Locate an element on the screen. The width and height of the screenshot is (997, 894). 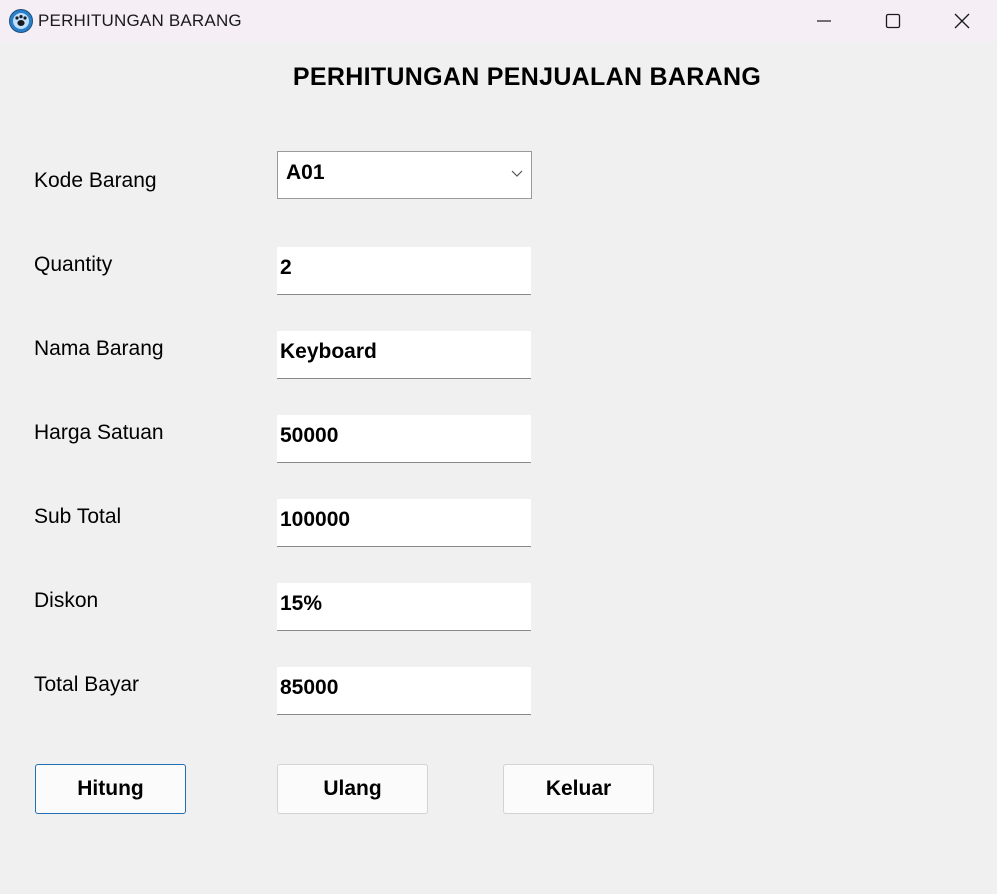
kode-barang-label: Kode Barang is located at coordinates (95, 180).